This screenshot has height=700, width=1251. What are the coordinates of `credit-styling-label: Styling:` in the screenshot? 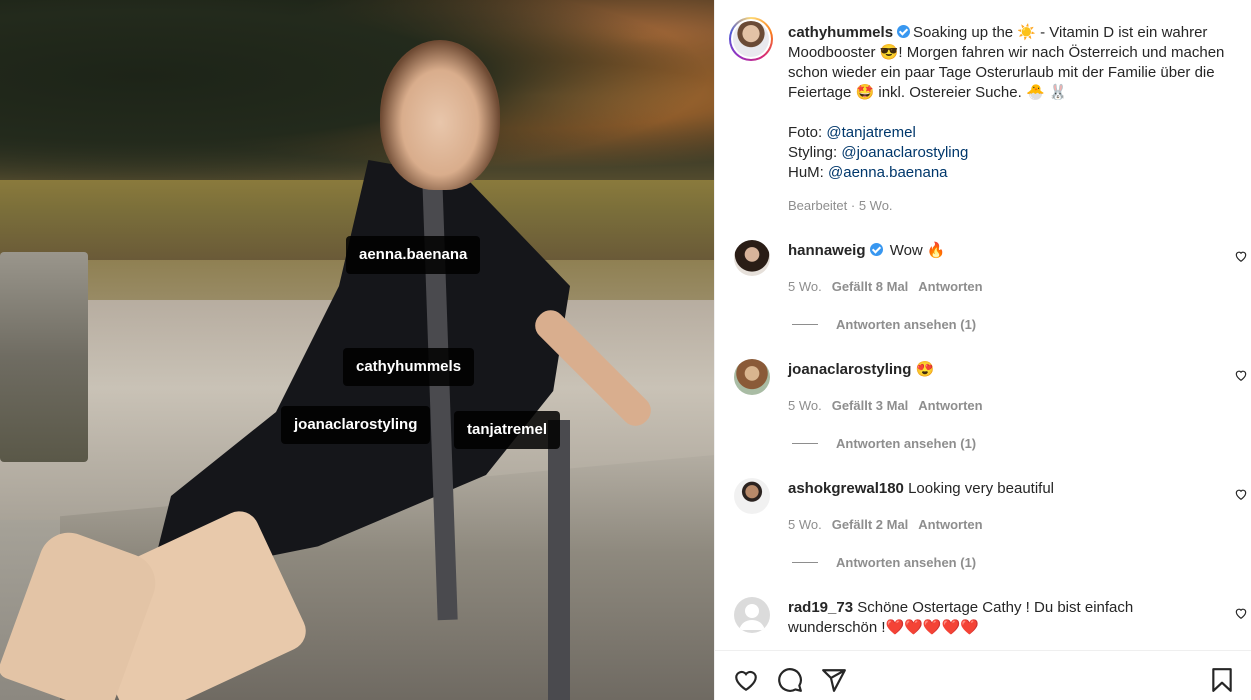 It's located at (815, 152).